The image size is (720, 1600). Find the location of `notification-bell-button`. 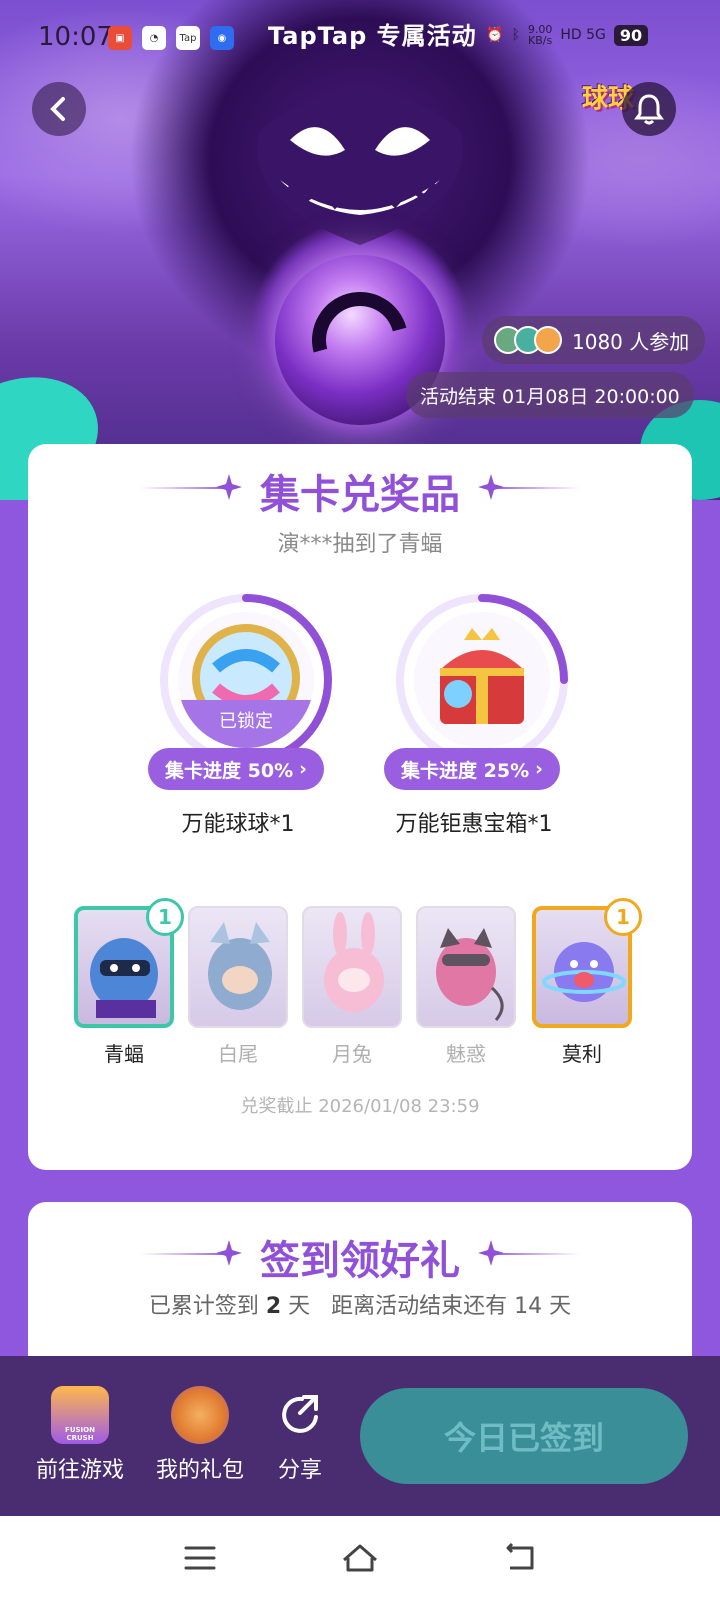

notification-bell-button is located at coordinates (649, 109).